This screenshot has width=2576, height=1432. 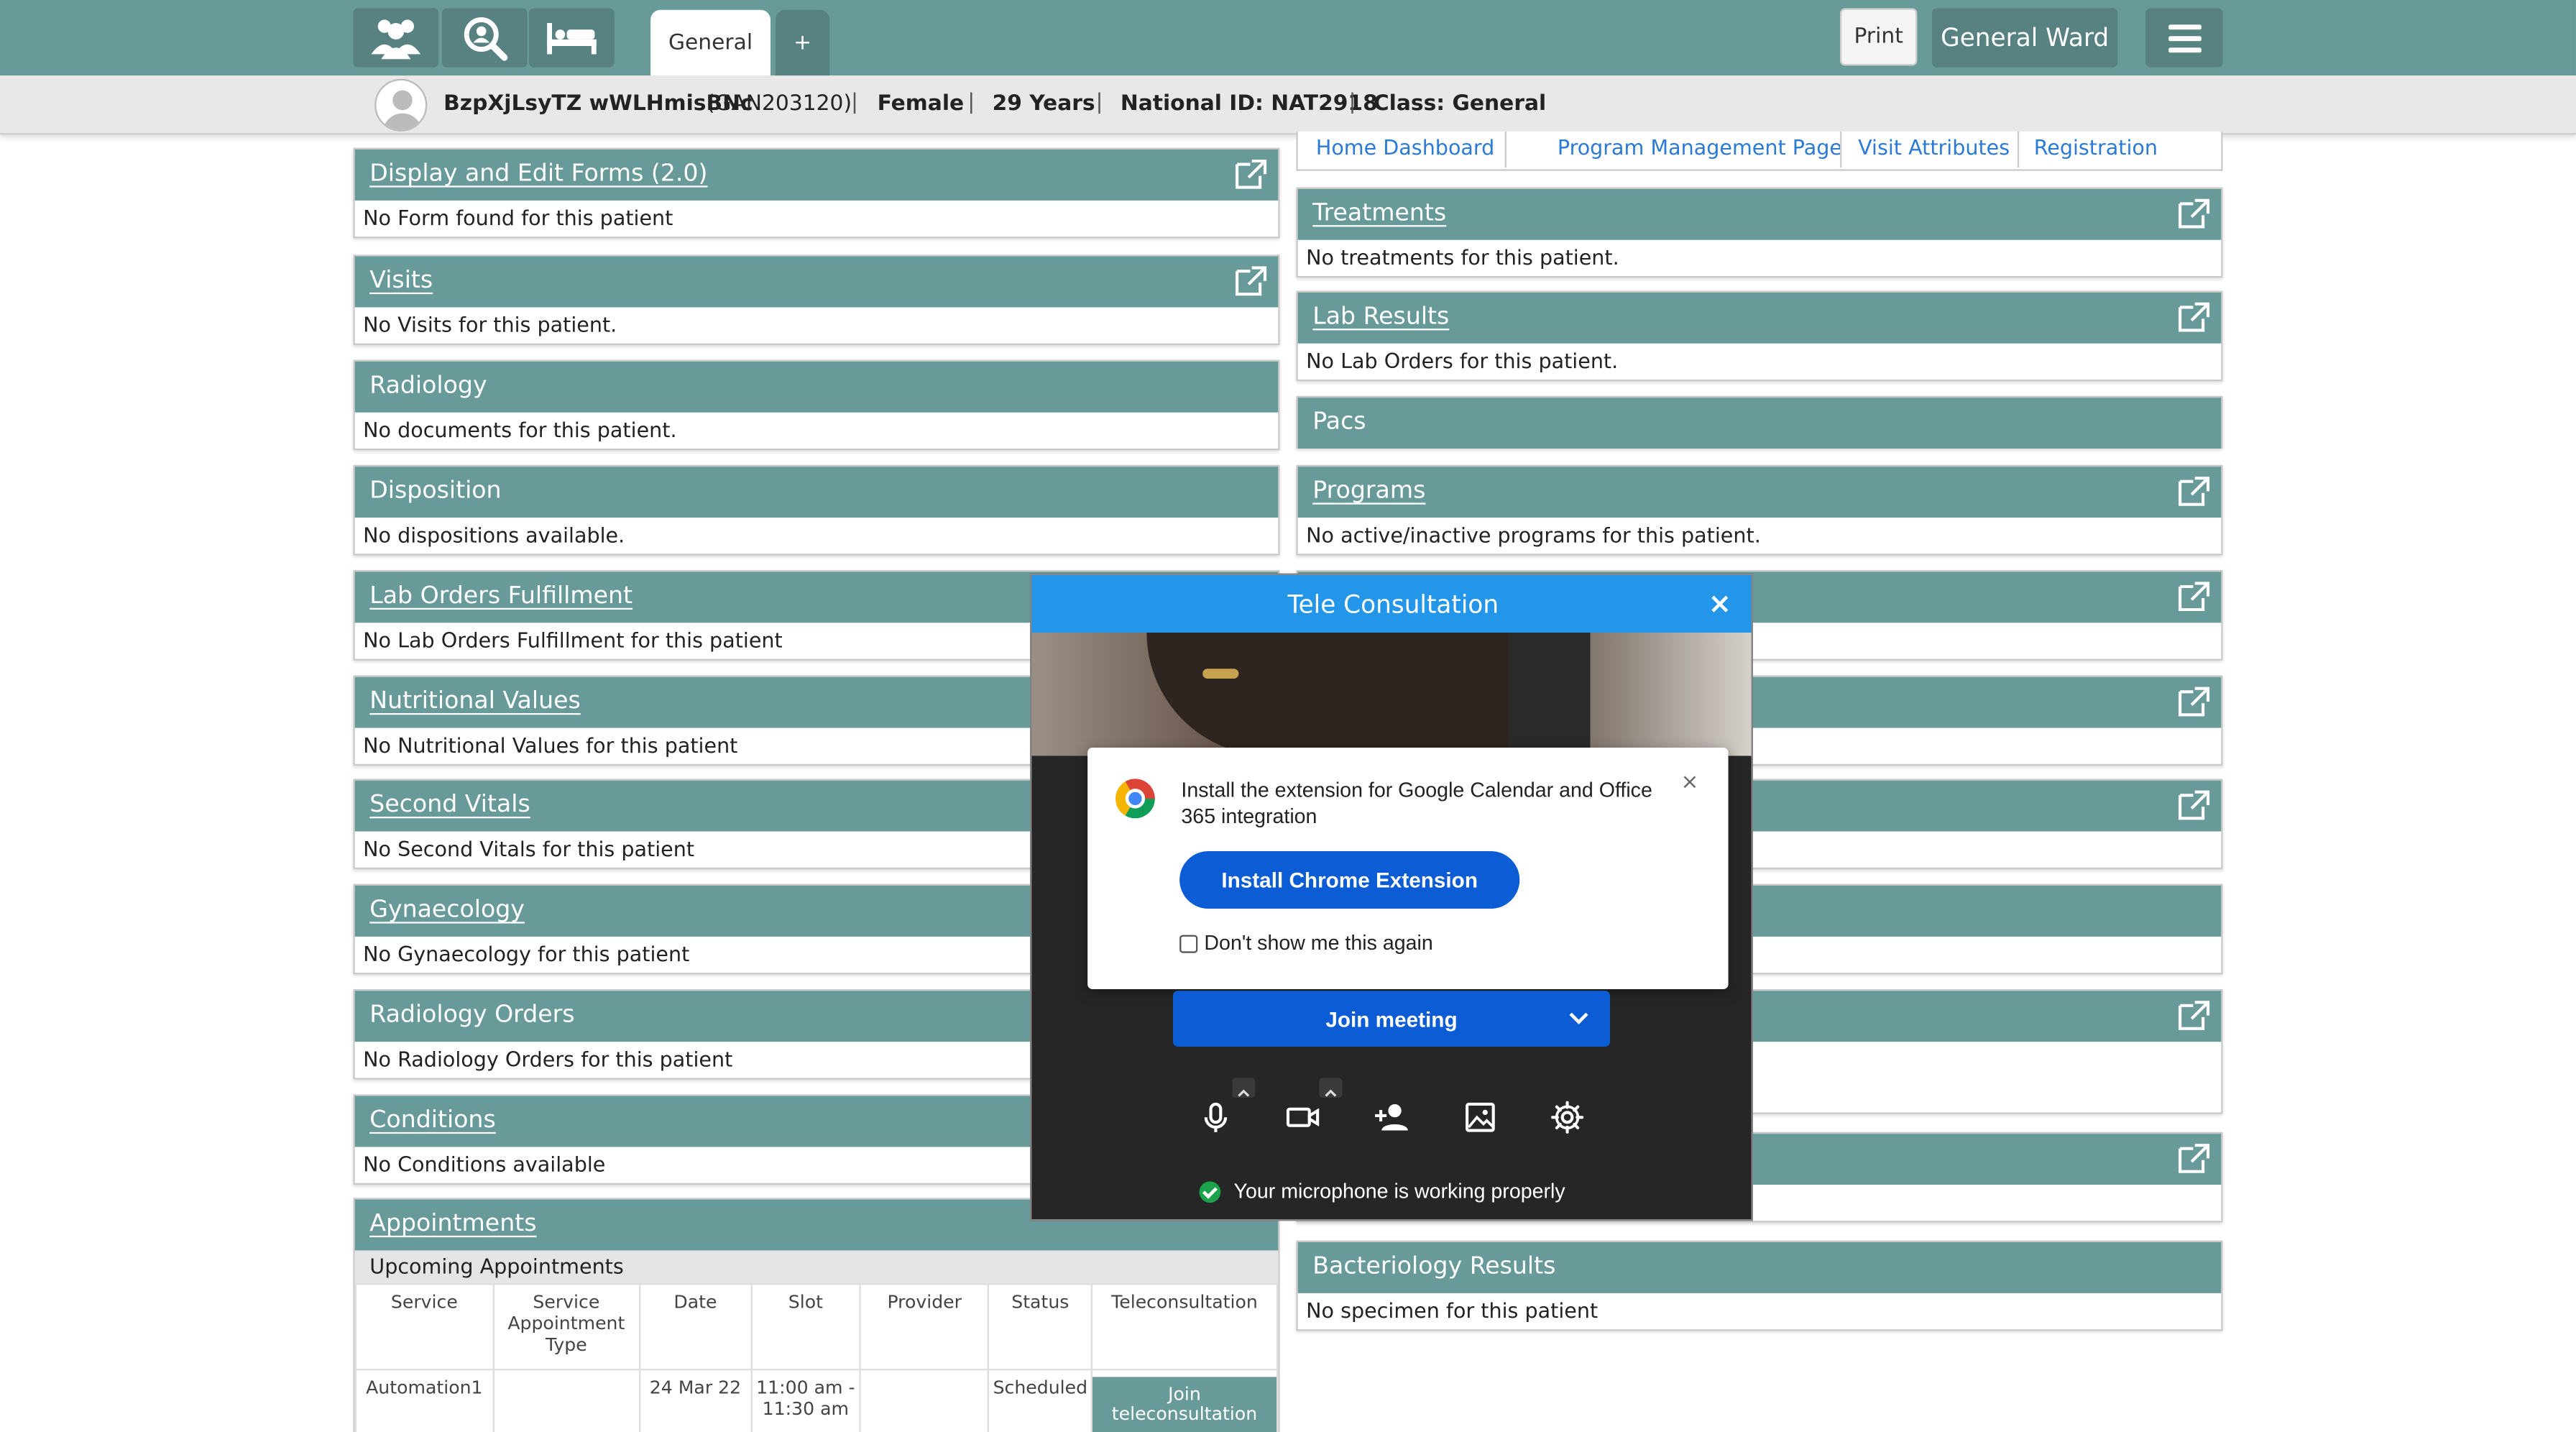 I want to click on panel-title: Appointments, so click(x=452, y=1224).